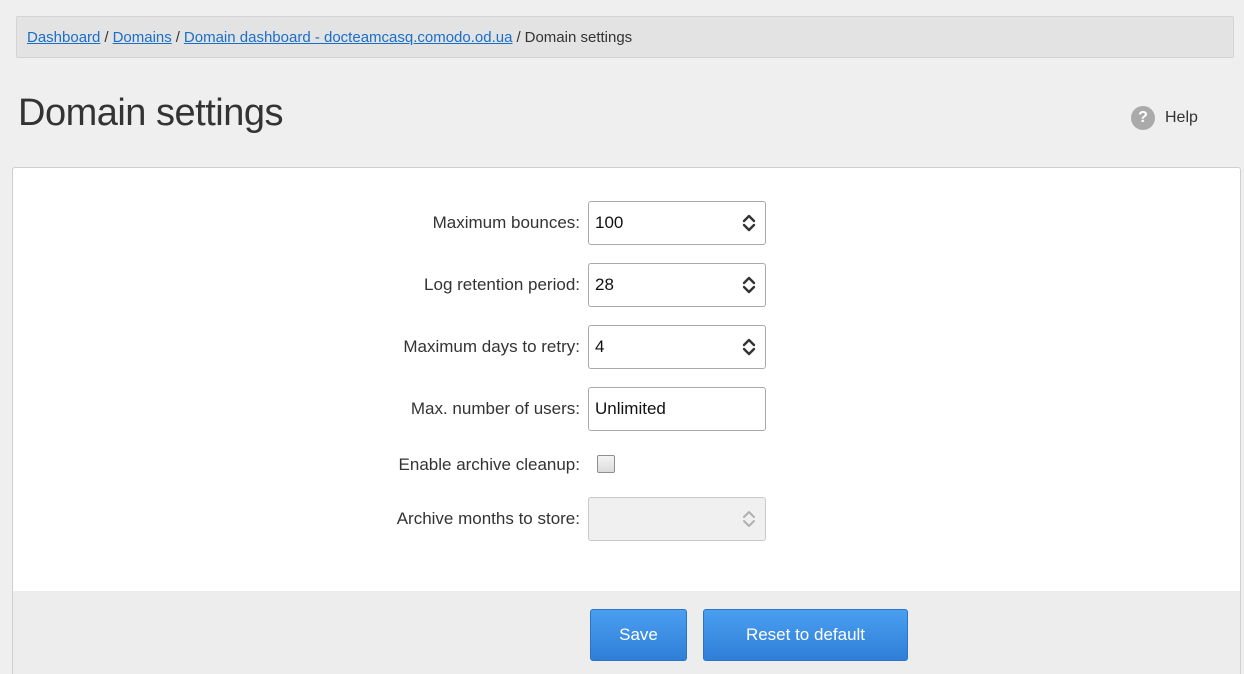 This screenshot has width=1244, height=674. Describe the element at coordinates (1164, 118) in the screenshot. I see `help-link: ? Help` at that location.